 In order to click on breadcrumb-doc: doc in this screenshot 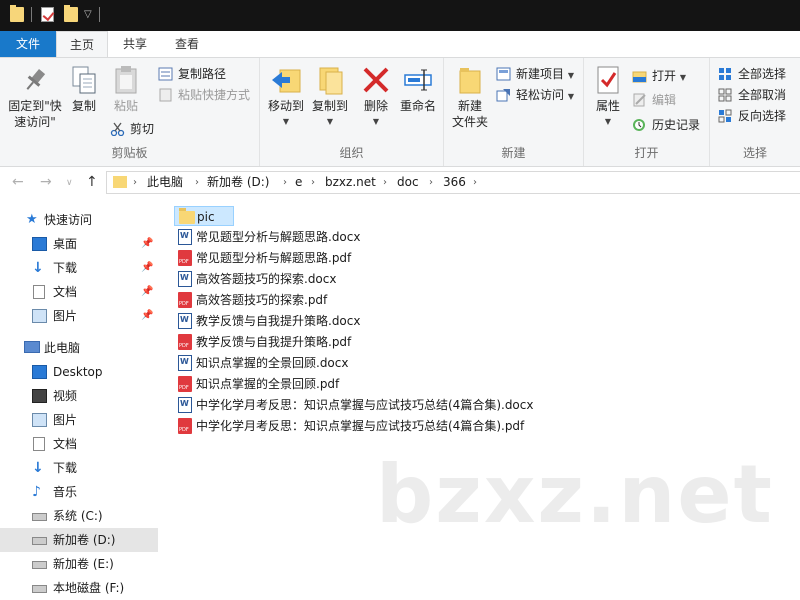, I will do `click(408, 182)`.